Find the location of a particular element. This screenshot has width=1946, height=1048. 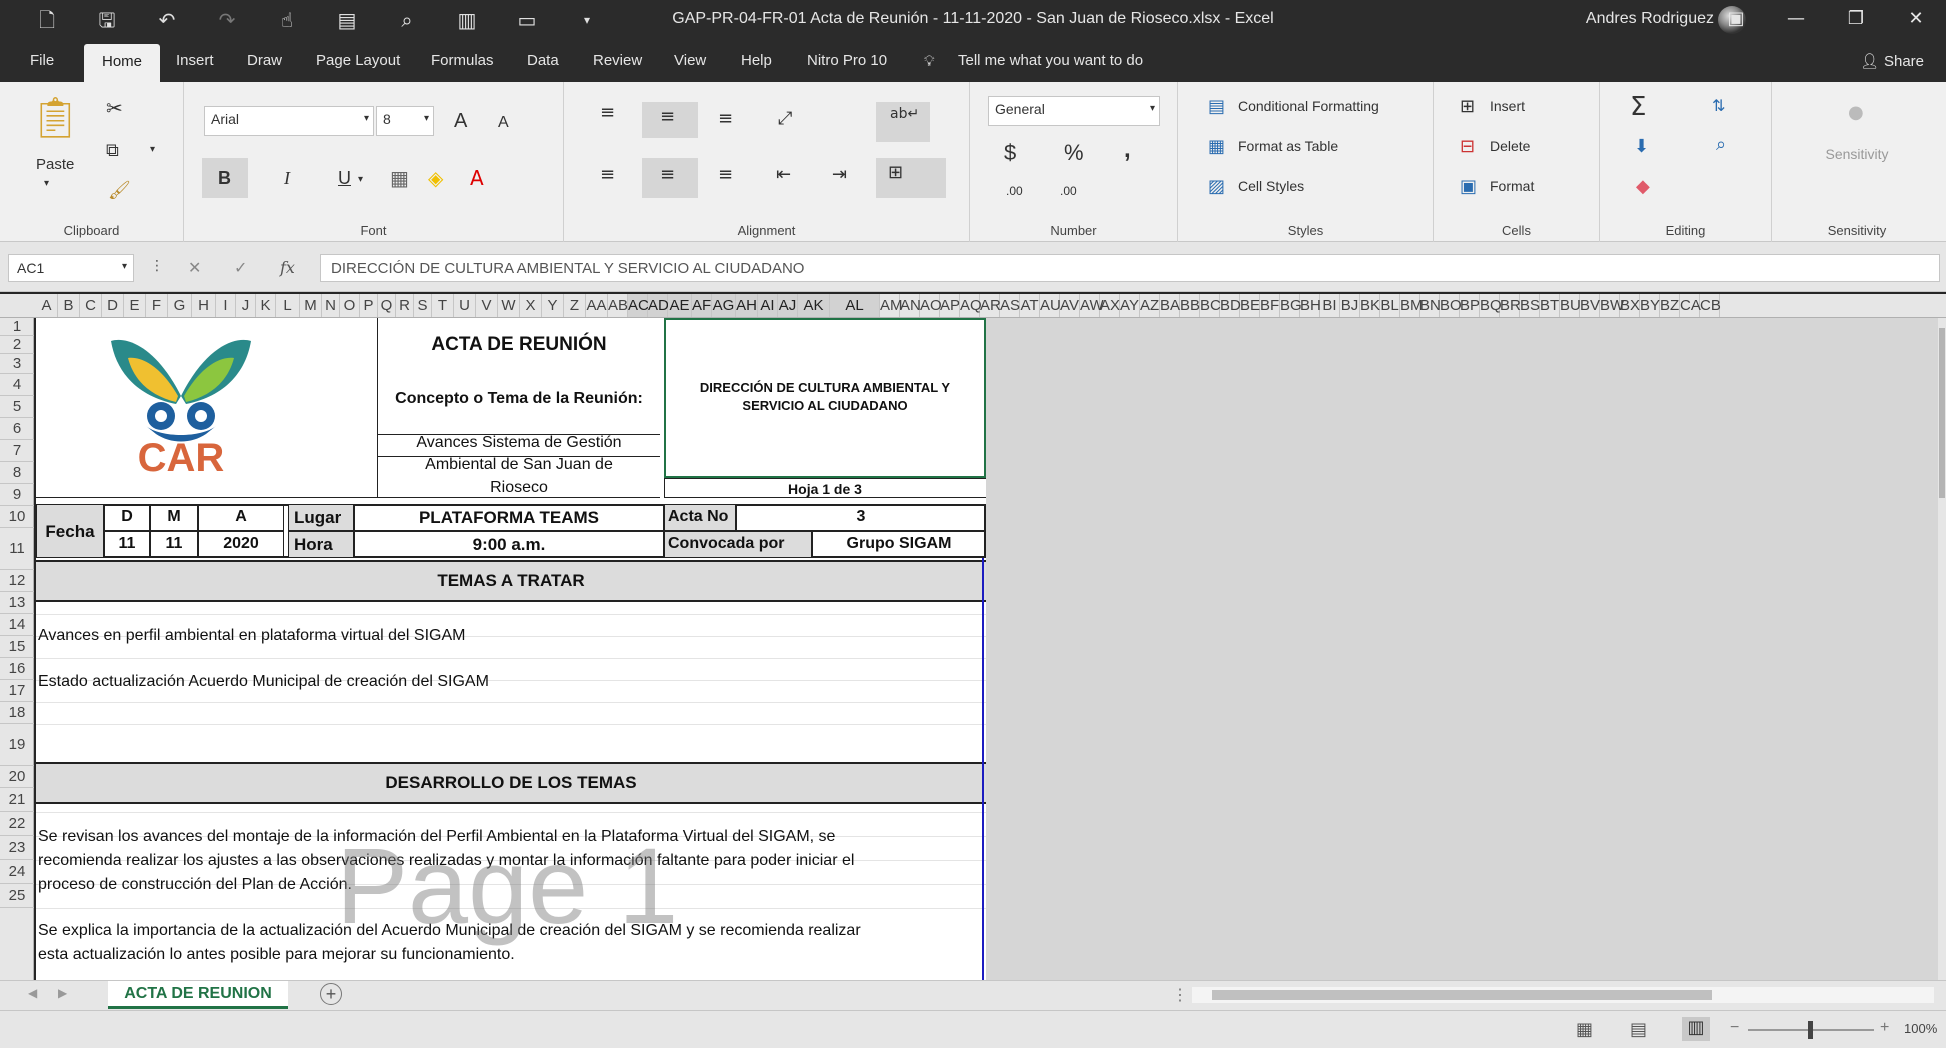

column-header-bf: BF is located at coordinates (1270, 305).